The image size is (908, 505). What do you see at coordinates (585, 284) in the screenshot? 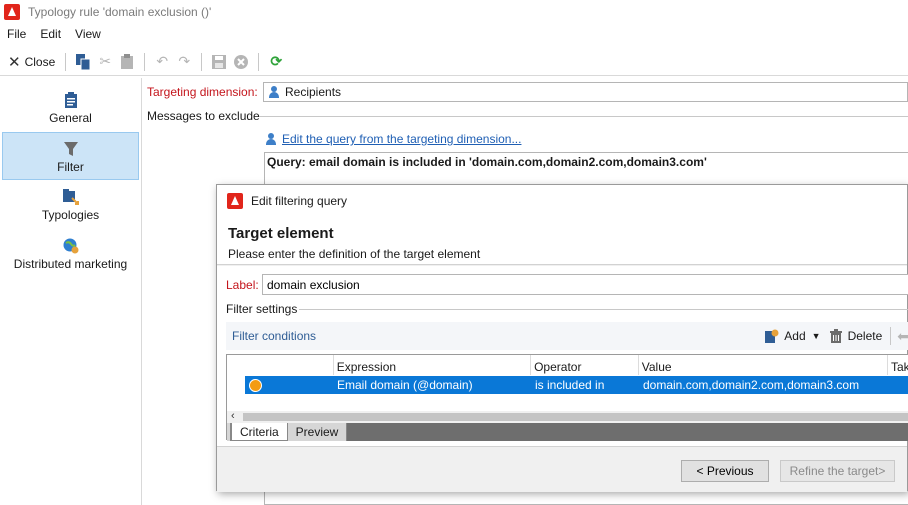
I see `label-input` at bounding box center [585, 284].